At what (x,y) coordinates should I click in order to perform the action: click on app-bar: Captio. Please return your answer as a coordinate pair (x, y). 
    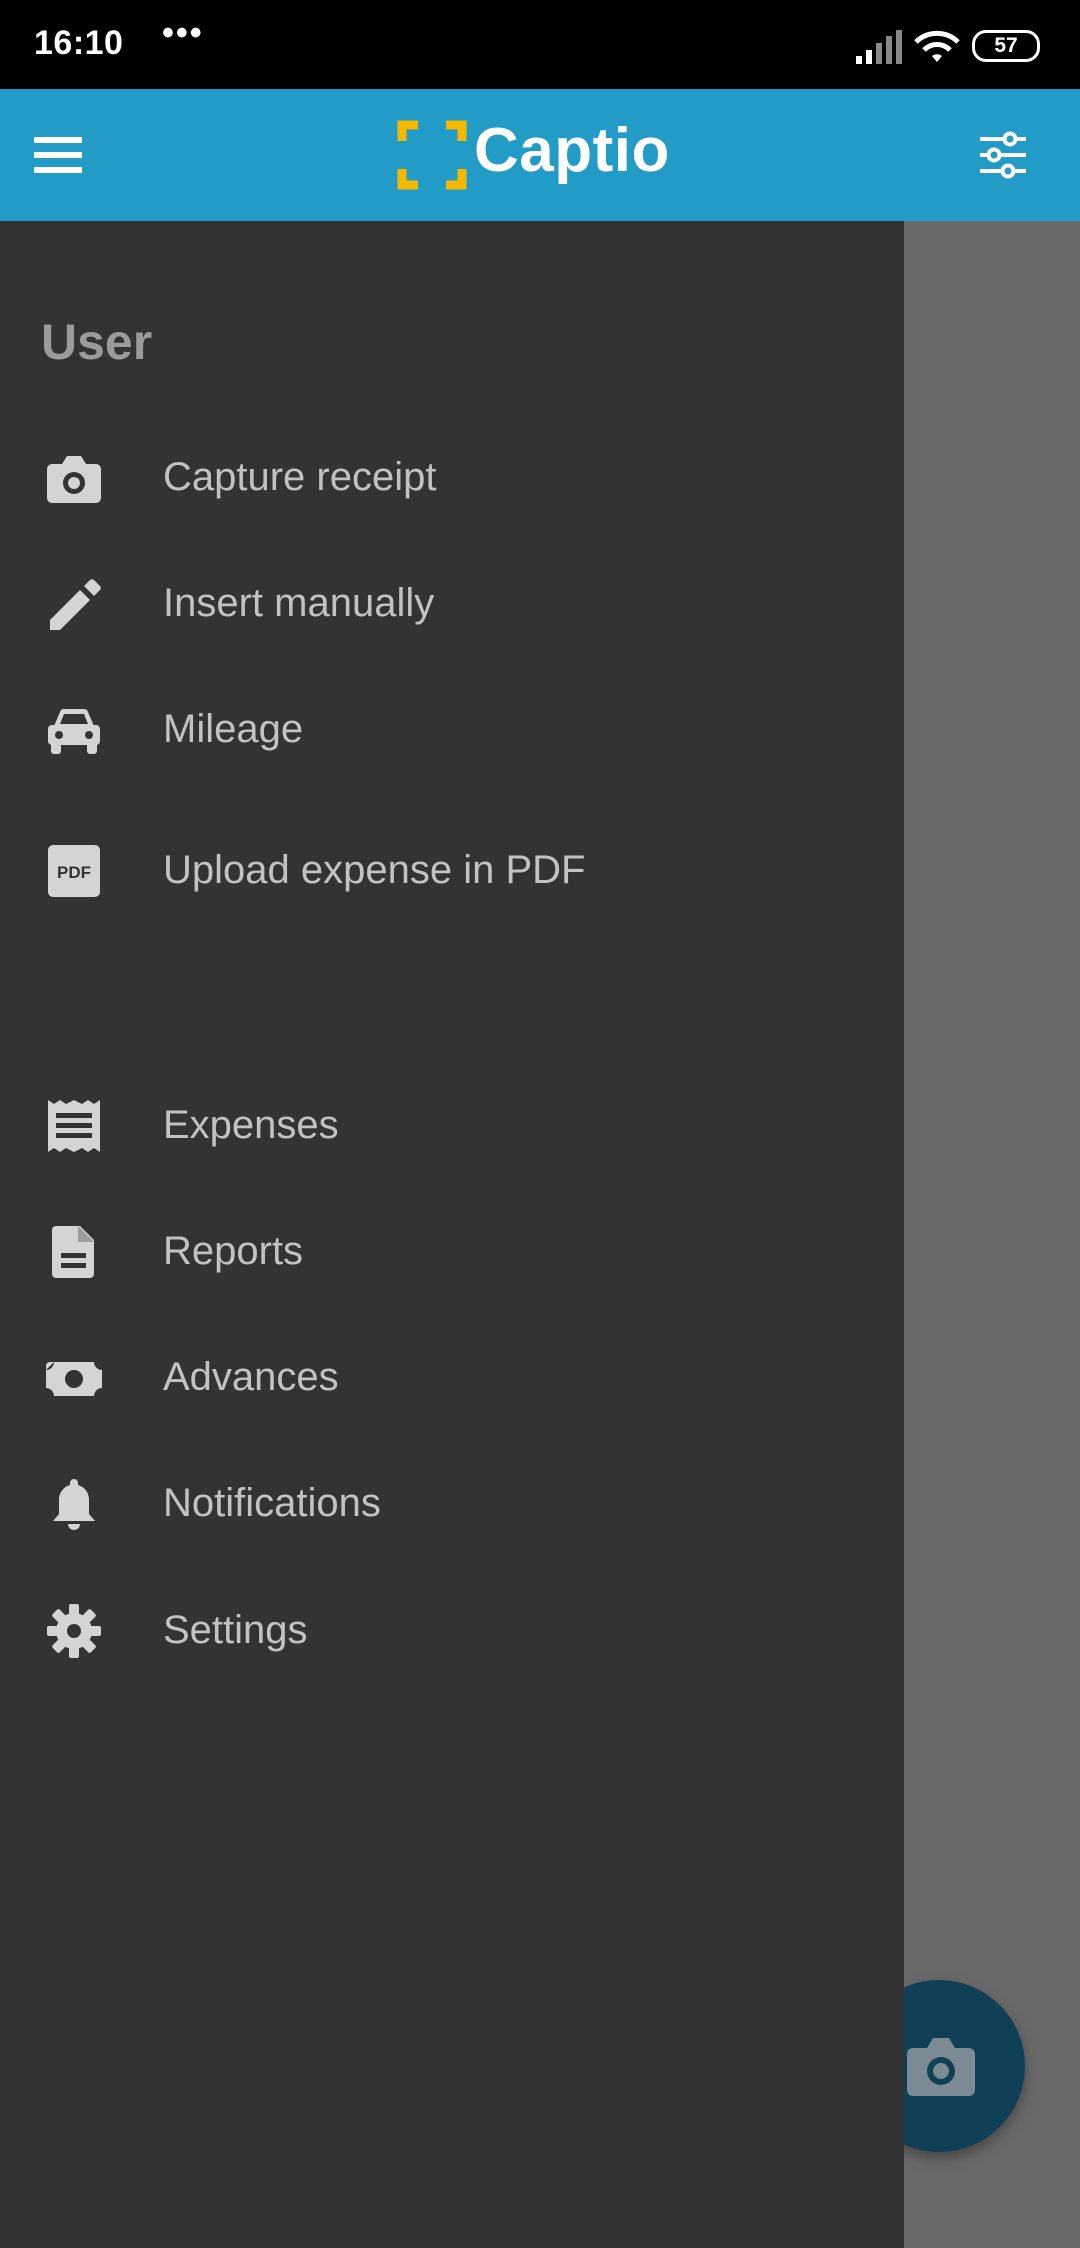
    Looking at the image, I should click on (540, 155).